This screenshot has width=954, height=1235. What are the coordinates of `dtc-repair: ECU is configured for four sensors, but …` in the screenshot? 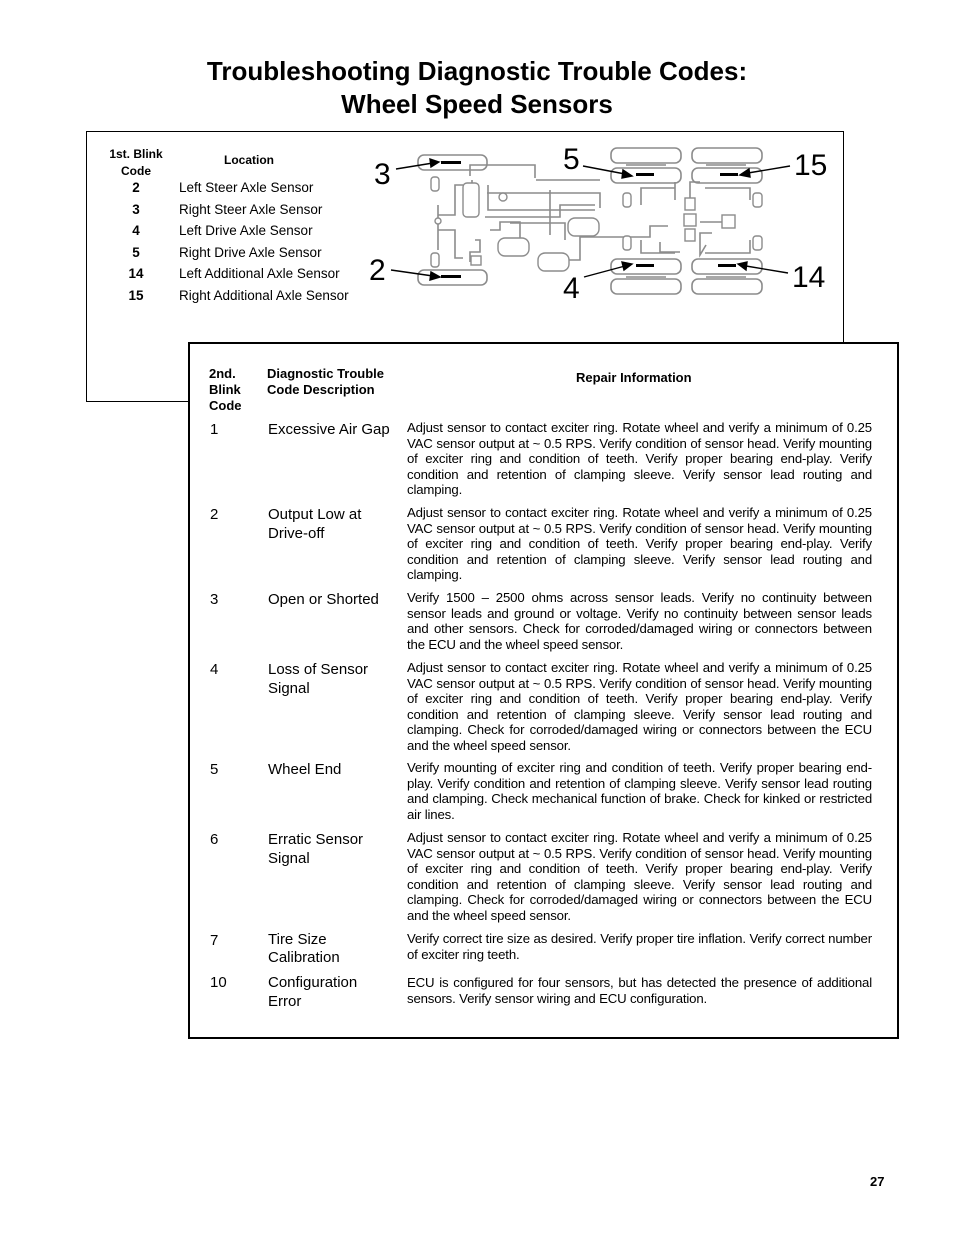 It's located at (639, 990).